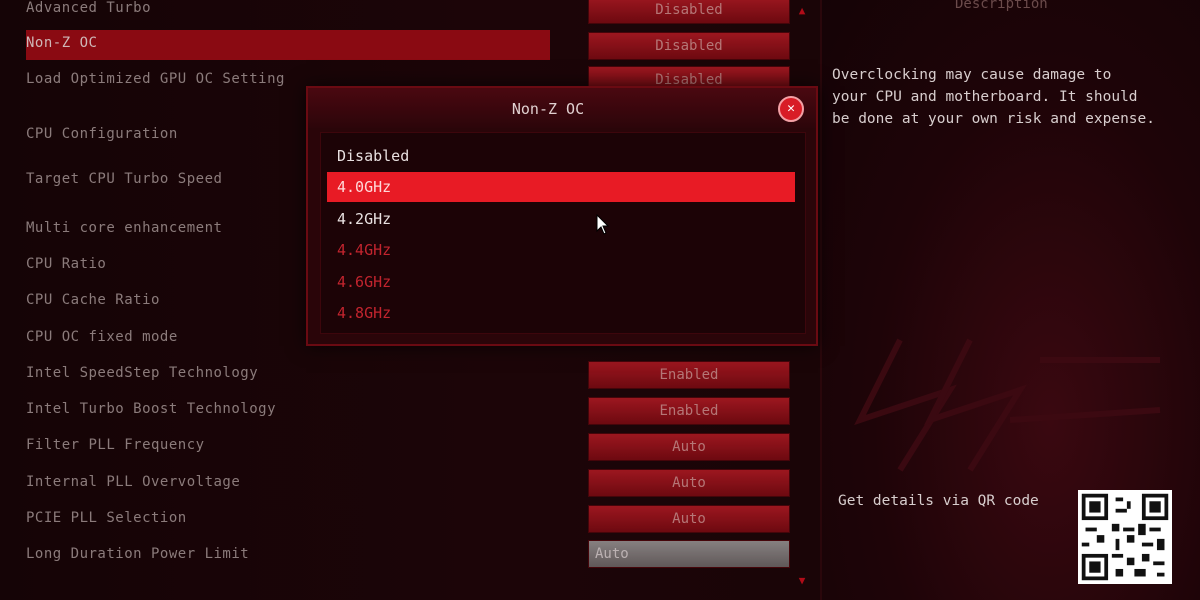 This screenshot has width=1200, height=600. What do you see at coordinates (689, 46) in the screenshot?
I see `non-z-oc-value-button: Disabled` at bounding box center [689, 46].